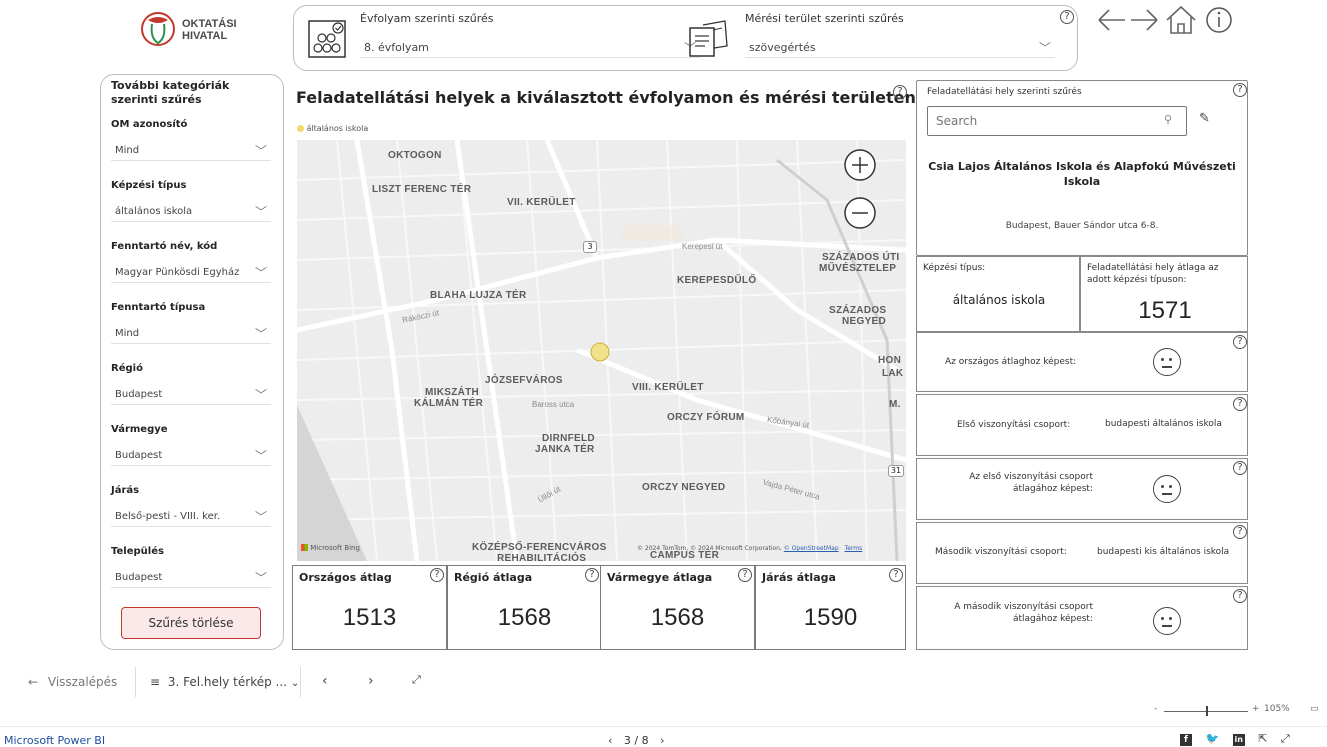  Describe the element at coordinates (330, 548) in the screenshot. I see `bing-logo: Microsoft Bing` at that location.